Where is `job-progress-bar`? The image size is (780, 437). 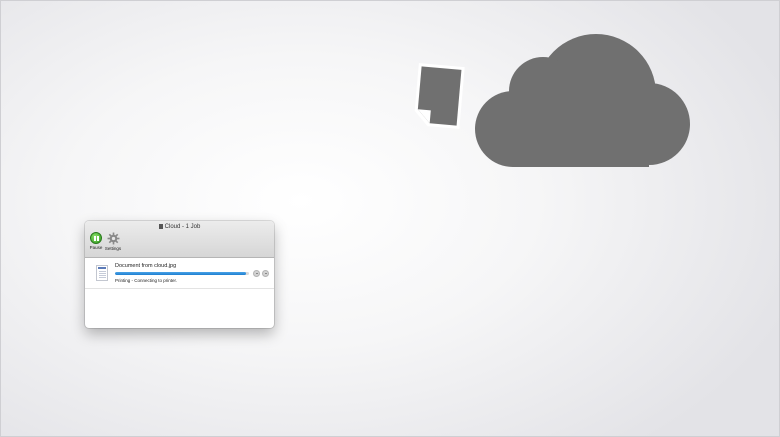 job-progress-bar is located at coordinates (182, 273).